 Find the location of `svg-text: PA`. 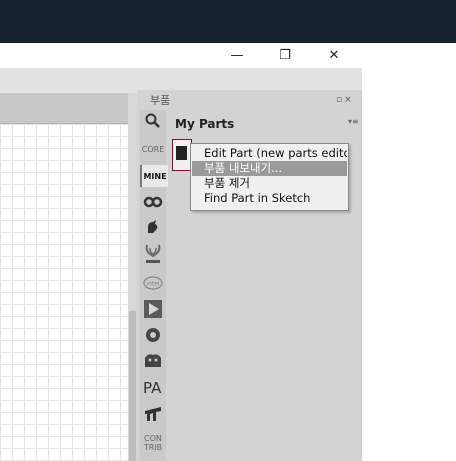

svg-text: PA is located at coordinates (152, 387).